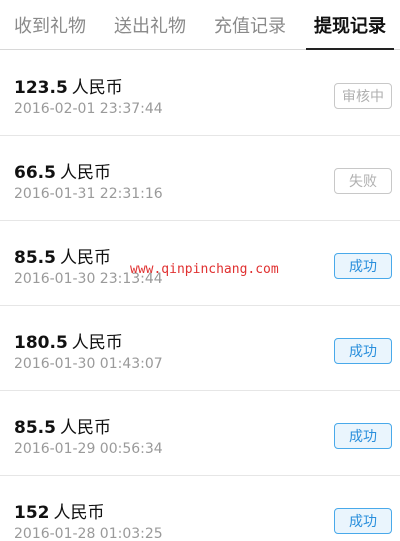 The image size is (400, 541). I want to click on record-amount: 152 人民币, so click(59, 510).